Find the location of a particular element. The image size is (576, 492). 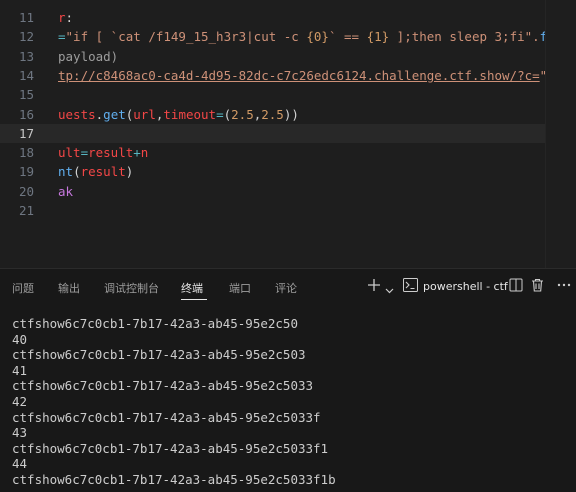

code-token: n is located at coordinates (144, 153).